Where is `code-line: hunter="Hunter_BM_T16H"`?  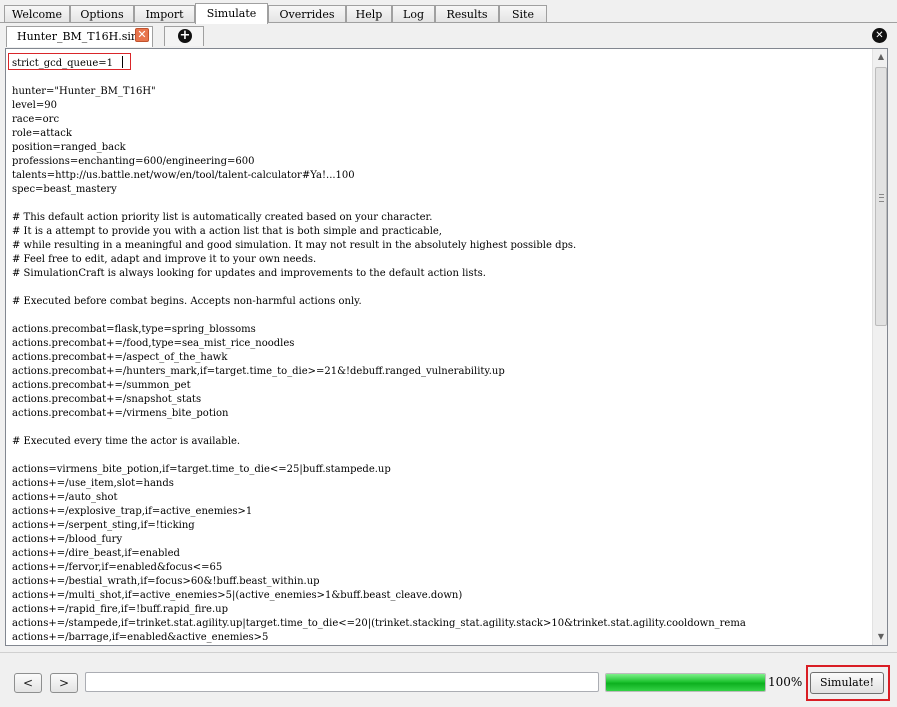 code-line: hunter="Hunter_BM_T16H" is located at coordinates (84, 91).